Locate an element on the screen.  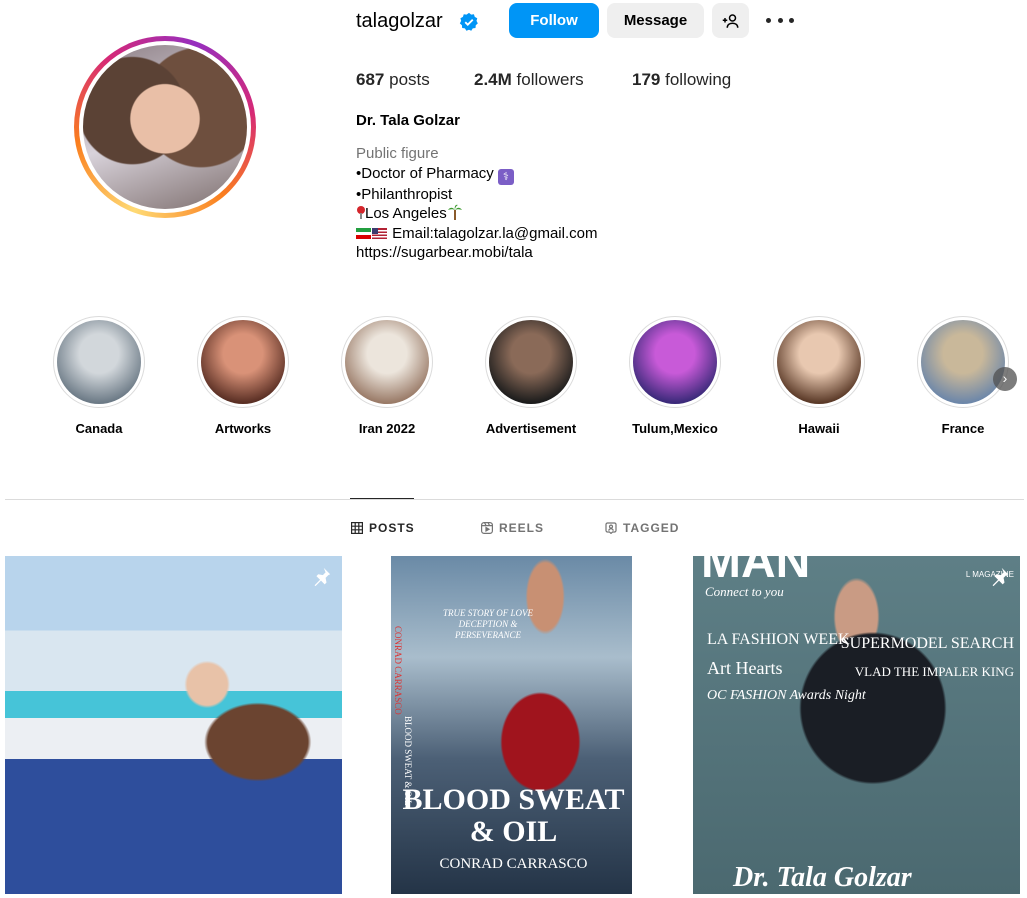
message-button: Message is located at coordinates (655, 20).